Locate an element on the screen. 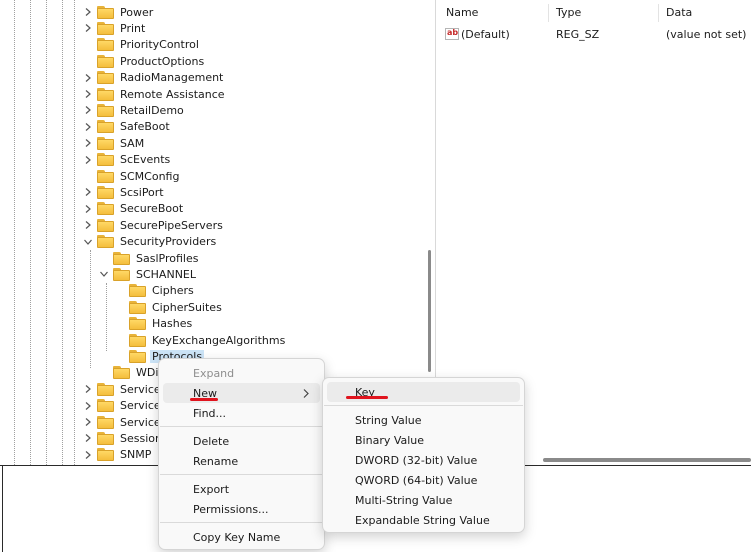 This screenshot has width=751, height=552. value-type: REG_SZ is located at coordinates (578, 34).